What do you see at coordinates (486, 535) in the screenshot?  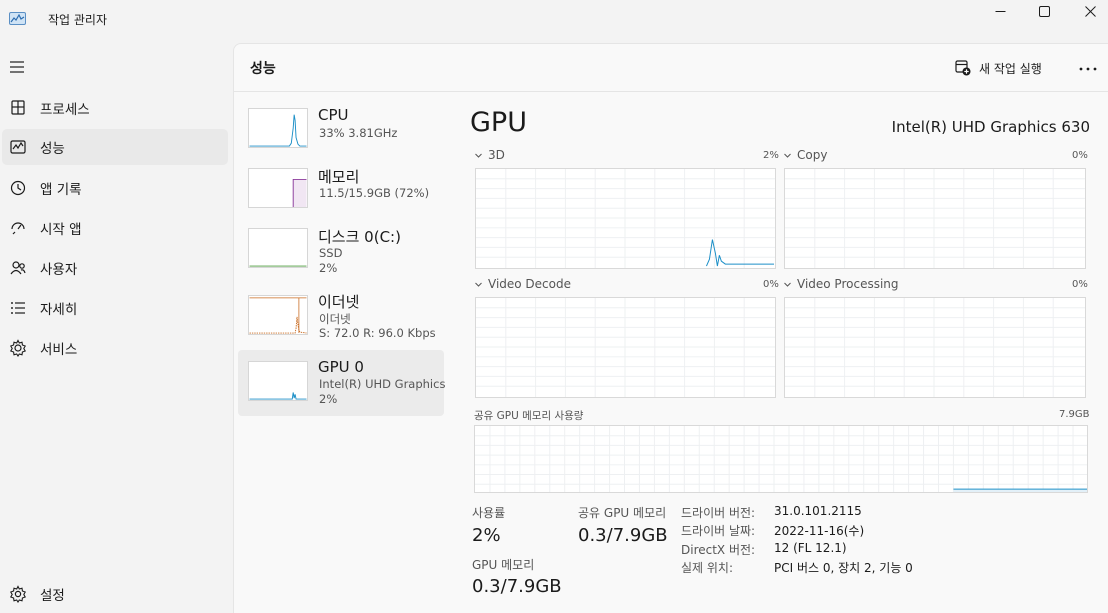 I see `utilization-value: 2%` at bounding box center [486, 535].